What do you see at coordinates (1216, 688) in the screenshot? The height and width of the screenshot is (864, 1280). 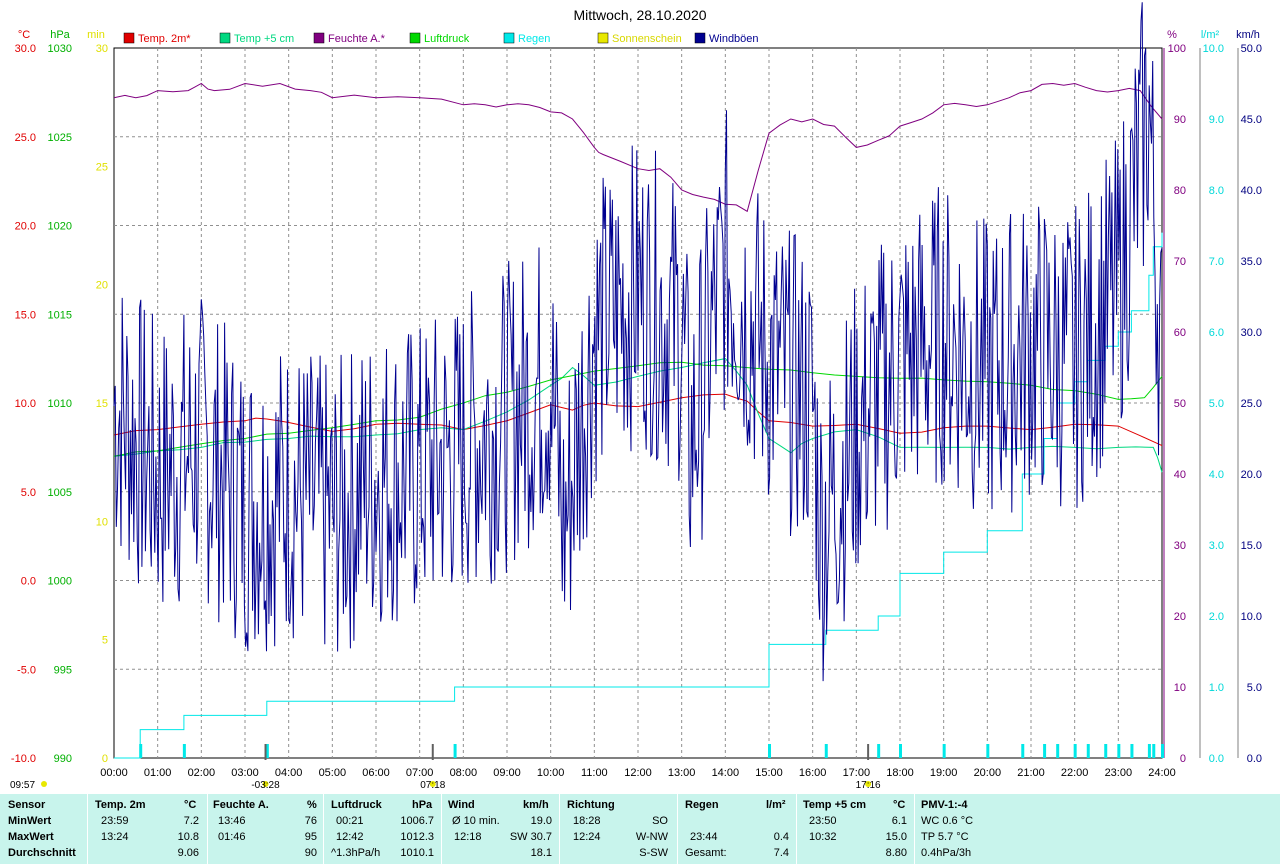 I see `rain-axis-tick: 1.0` at bounding box center [1216, 688].